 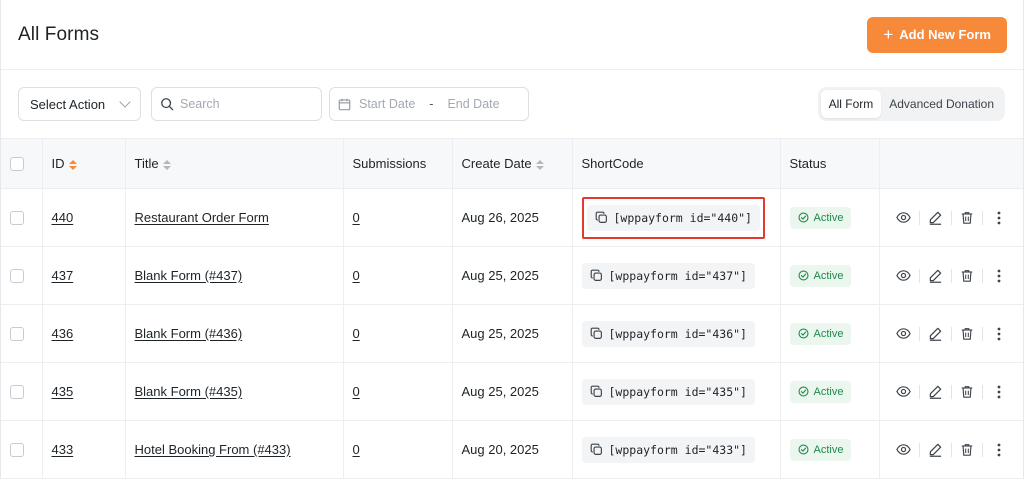 I want to click on column-title: Title, so click(x=234, y=163).